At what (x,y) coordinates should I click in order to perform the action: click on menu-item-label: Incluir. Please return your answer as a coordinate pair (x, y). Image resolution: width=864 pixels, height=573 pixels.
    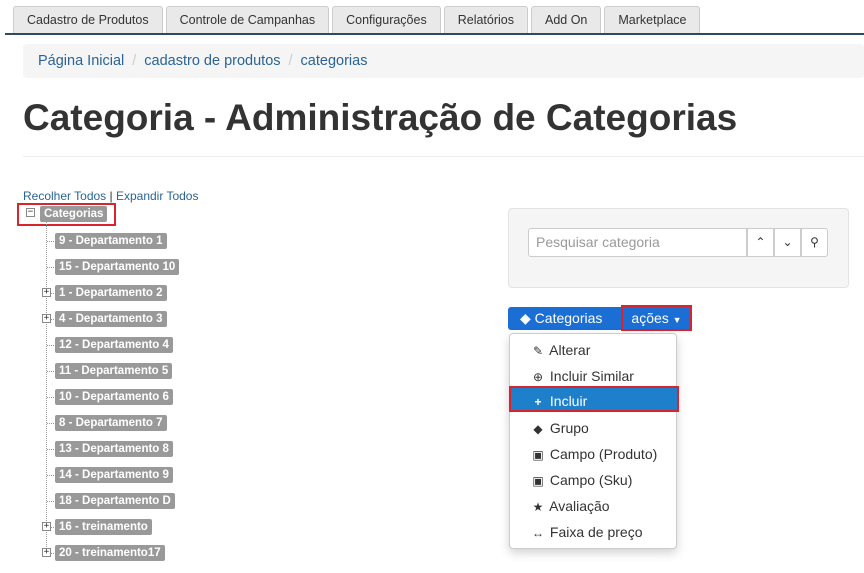
    Looking at the image, I should click on (568, 401).